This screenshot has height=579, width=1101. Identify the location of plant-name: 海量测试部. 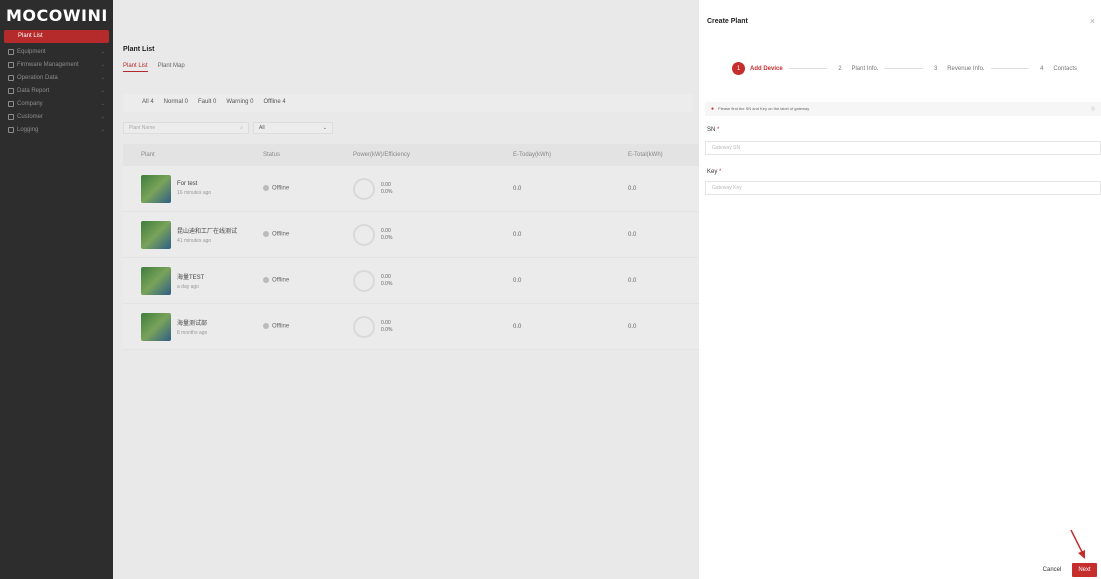
(192, 322).